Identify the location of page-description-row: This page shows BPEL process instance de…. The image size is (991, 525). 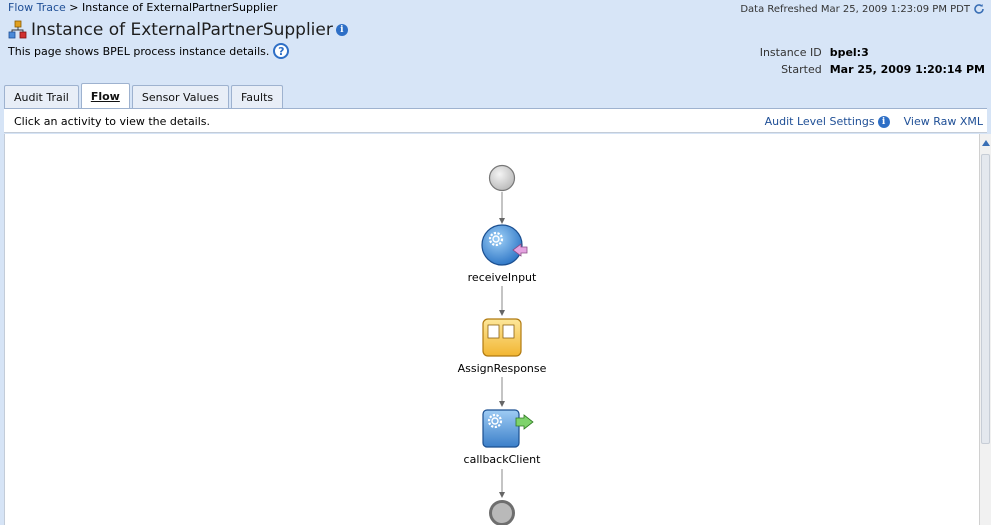
(149, 51).